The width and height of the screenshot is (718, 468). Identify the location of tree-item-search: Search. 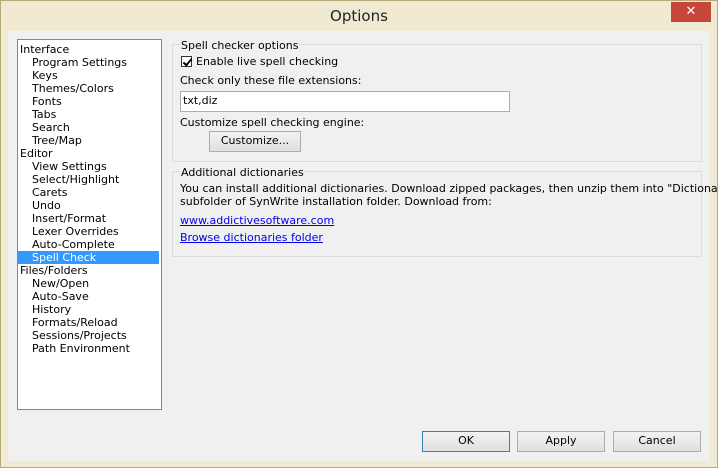
(45, 127).